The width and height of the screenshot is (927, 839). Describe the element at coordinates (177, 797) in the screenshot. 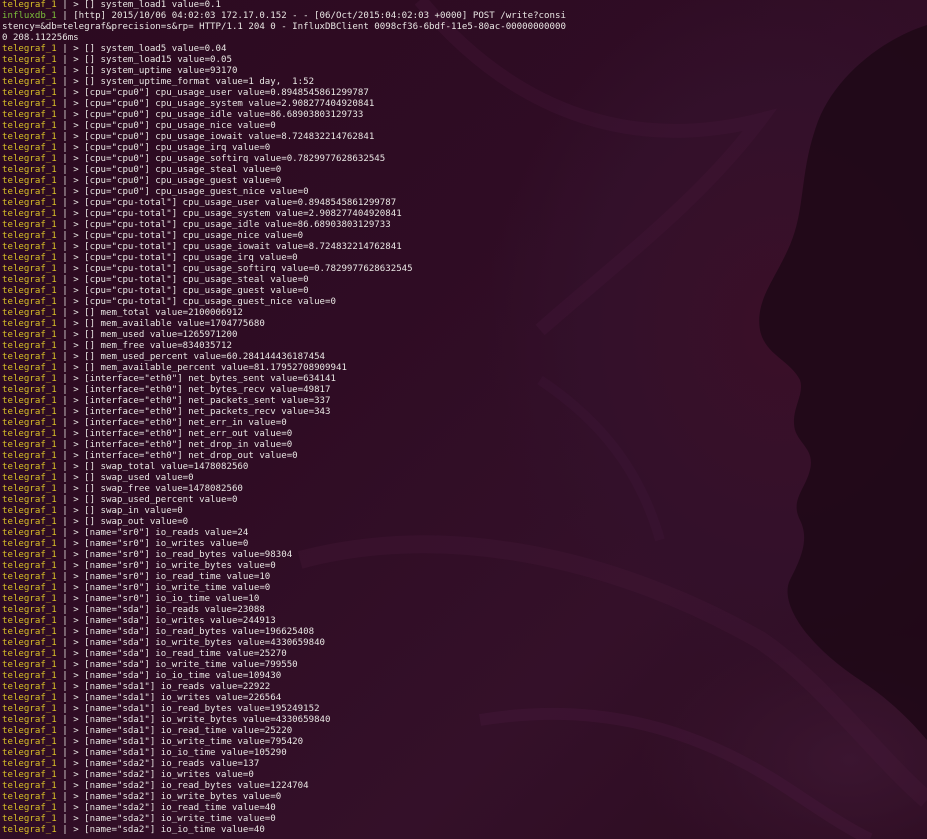

I see `log-message: > [name="sda2"] io_write_bytes value=0` at that location.